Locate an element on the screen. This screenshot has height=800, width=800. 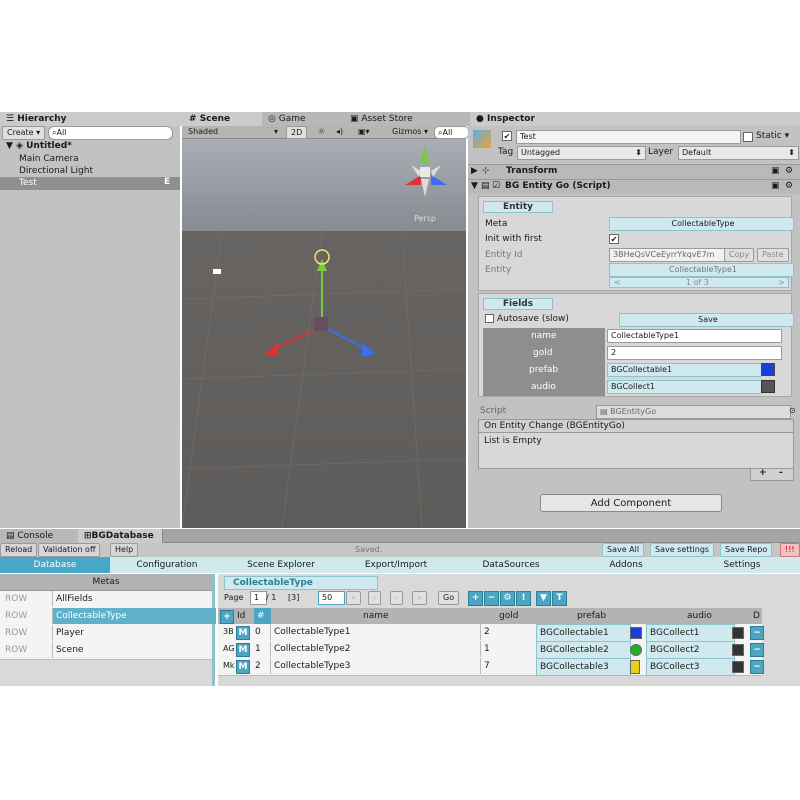
target-icon: ⊙ is located at coordinates (792, 410).